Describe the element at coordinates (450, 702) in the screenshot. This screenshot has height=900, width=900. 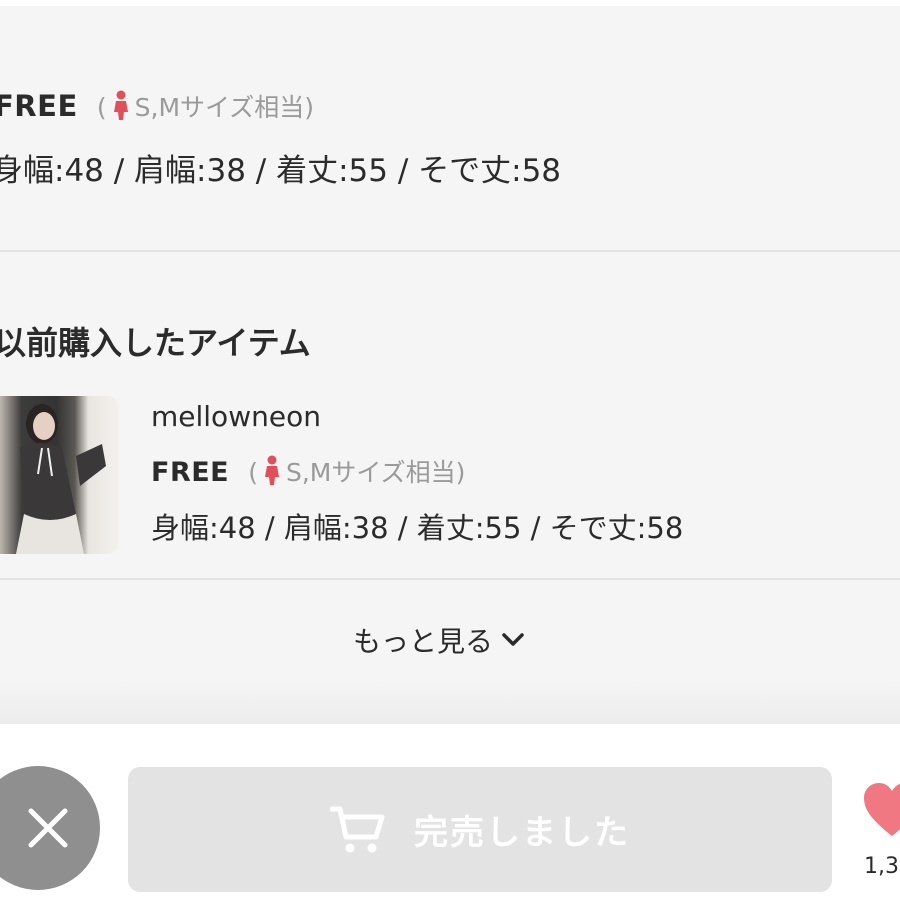
I see `card-bottom-fade` at that location.